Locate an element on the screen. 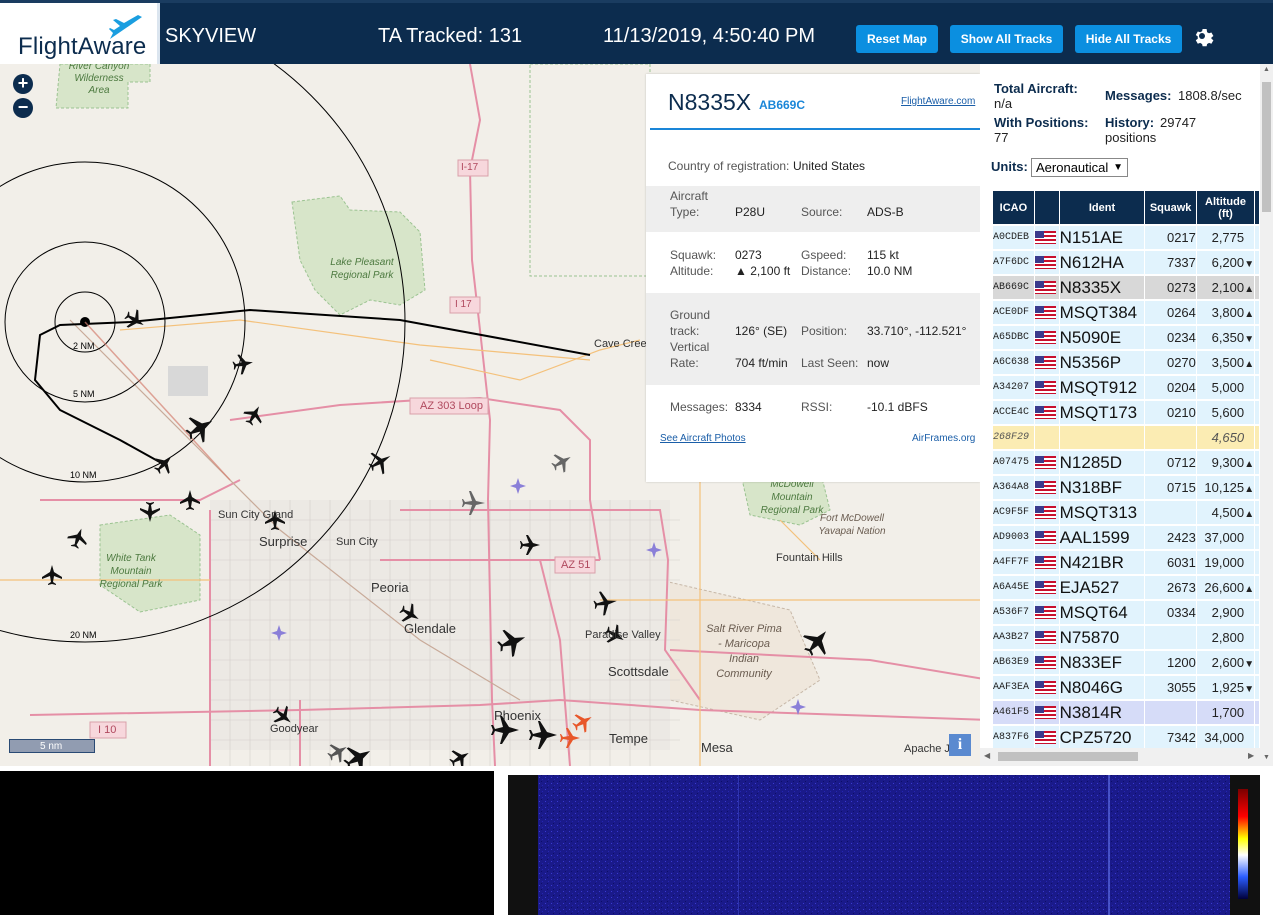 This screenshot has width=1273, height=915. row-altitude: 1,700 is located at coordinates (1225, 712).